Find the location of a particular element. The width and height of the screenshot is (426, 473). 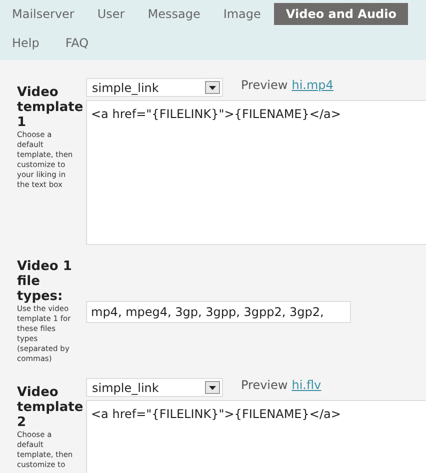

setting-title: Video 1 file types: is located at coordinates (45, 281).